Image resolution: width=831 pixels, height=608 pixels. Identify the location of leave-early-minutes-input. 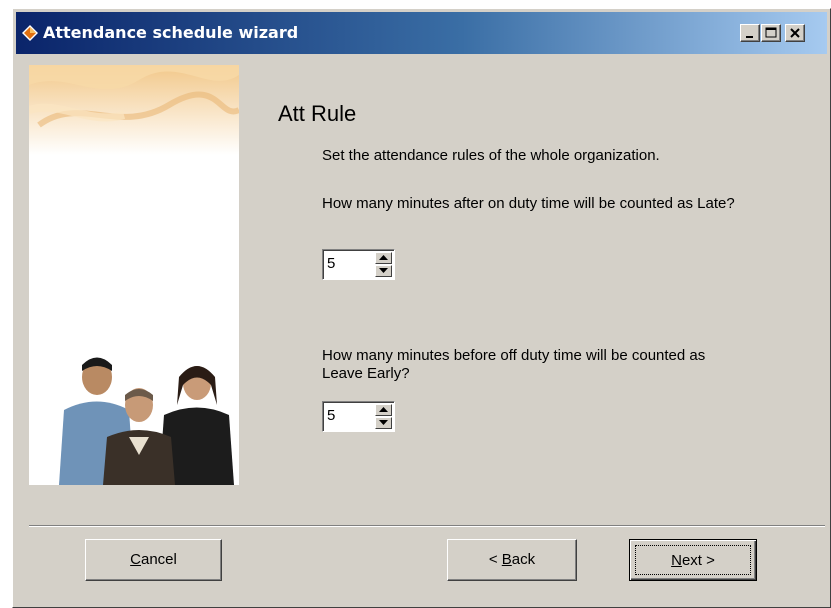
(342, 415).